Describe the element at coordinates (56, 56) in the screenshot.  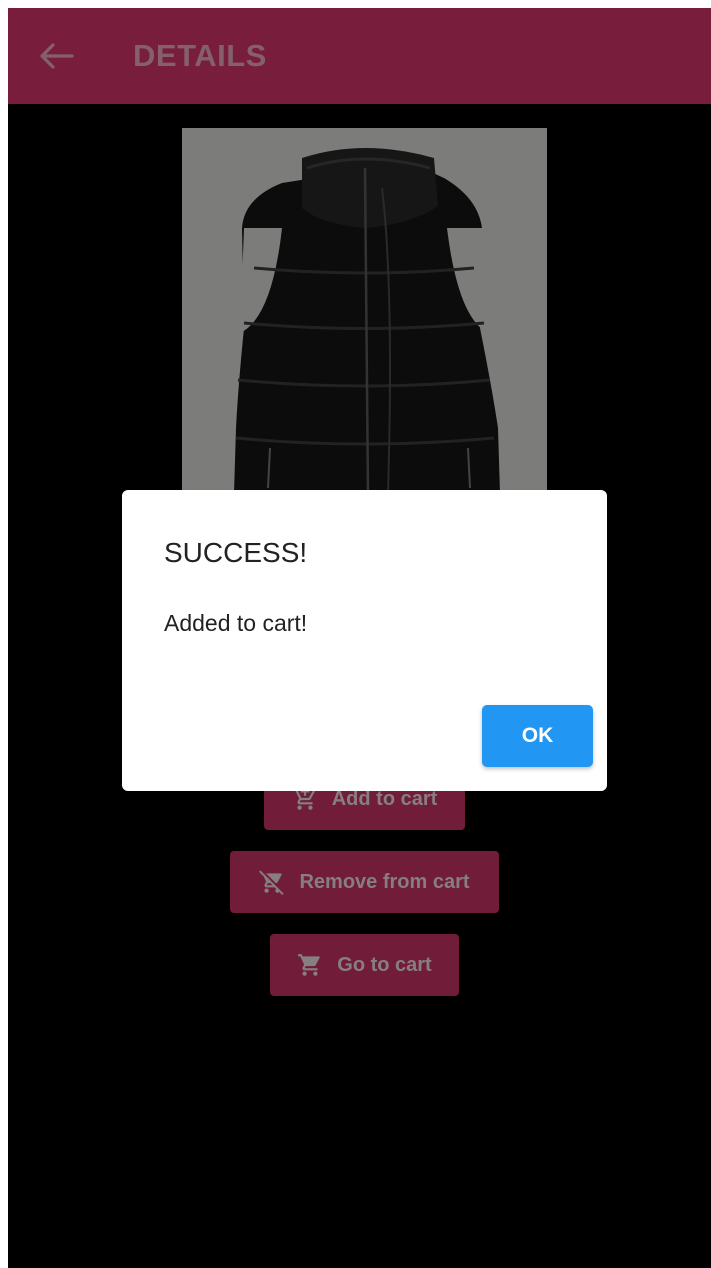
I see `arrow-left-icon` at that location.